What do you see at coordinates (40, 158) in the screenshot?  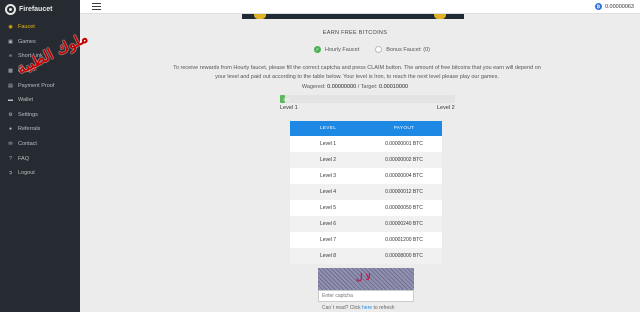 I see `sidebar-item-faq: ? FAQ` at bounding box center [40, 158].